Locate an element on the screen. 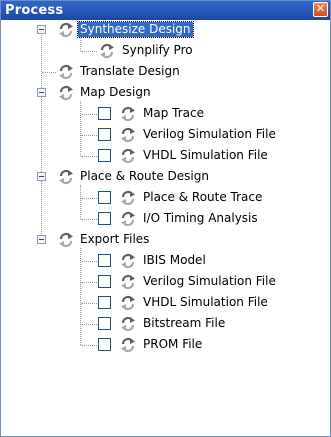 This screenshot has height=437, width=331. tree-item-subprocess: Place & Route Trace is located at coordinates (165, 198).